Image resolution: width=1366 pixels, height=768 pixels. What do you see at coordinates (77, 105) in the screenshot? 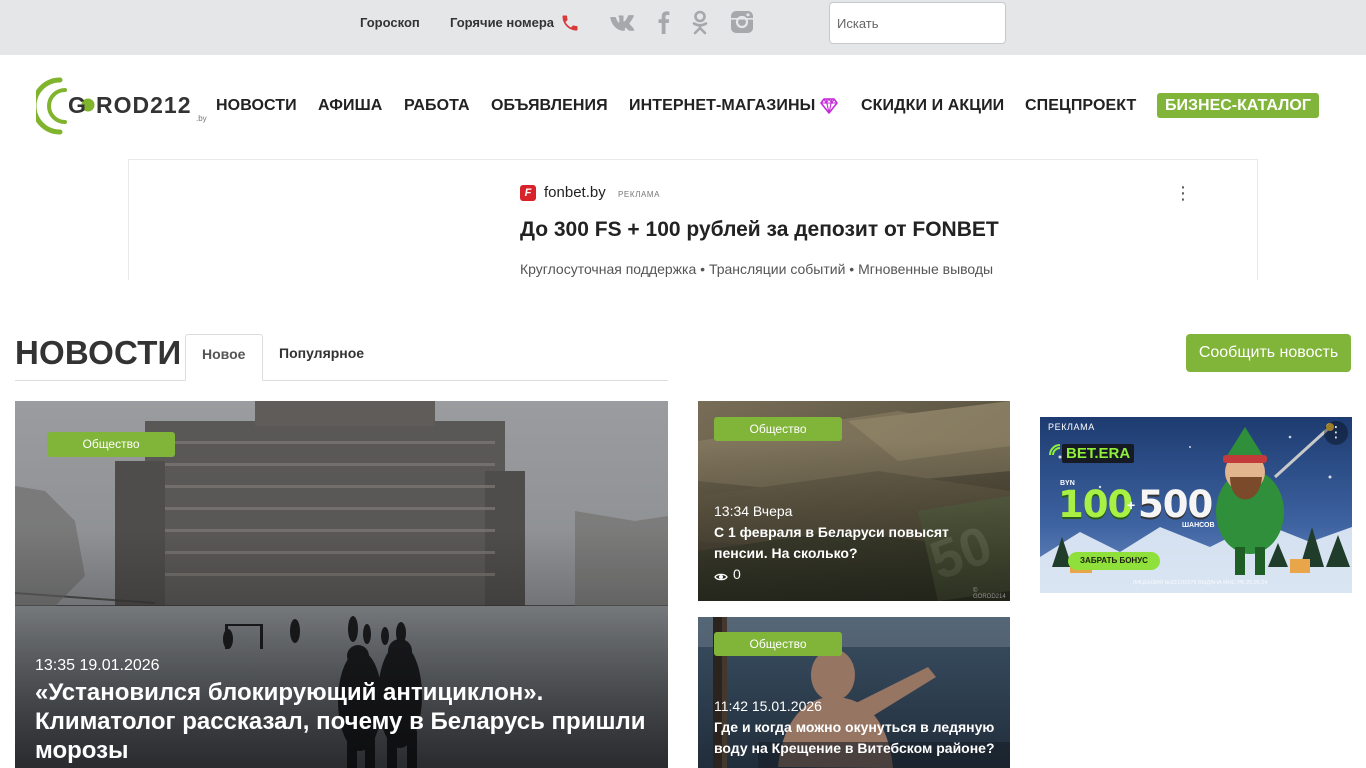
I see `logo-text-g: G` at bounding box center [77, 105].